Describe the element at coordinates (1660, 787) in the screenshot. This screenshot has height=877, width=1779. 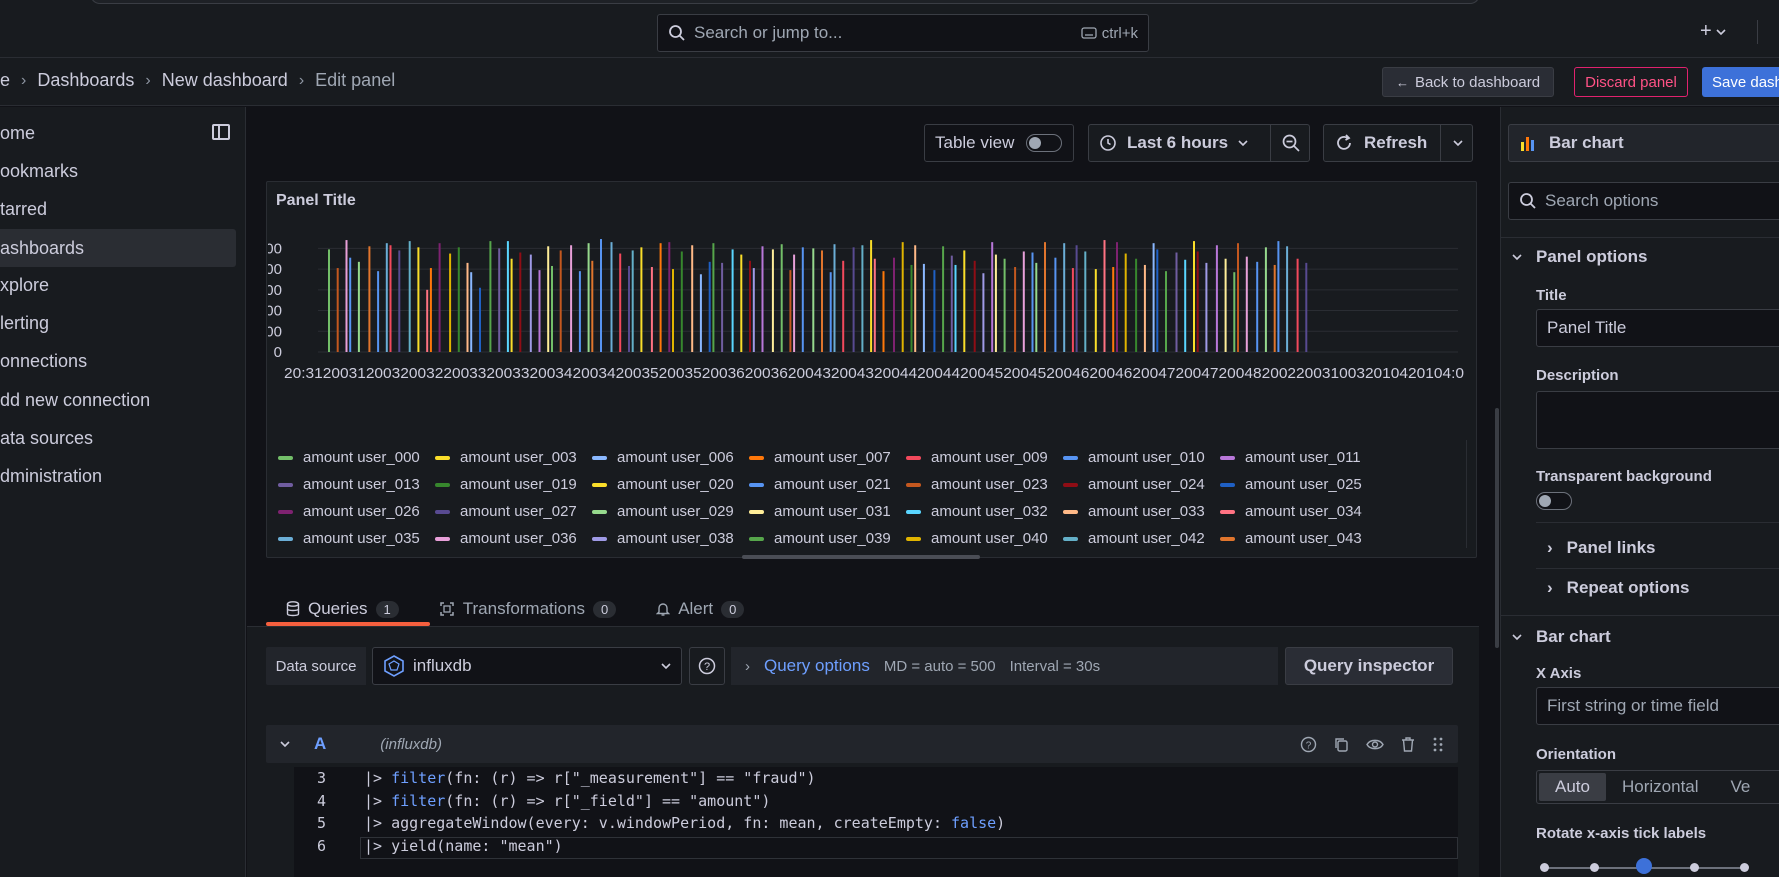
I see `orientation-horizontal: Horizontal` at that location.